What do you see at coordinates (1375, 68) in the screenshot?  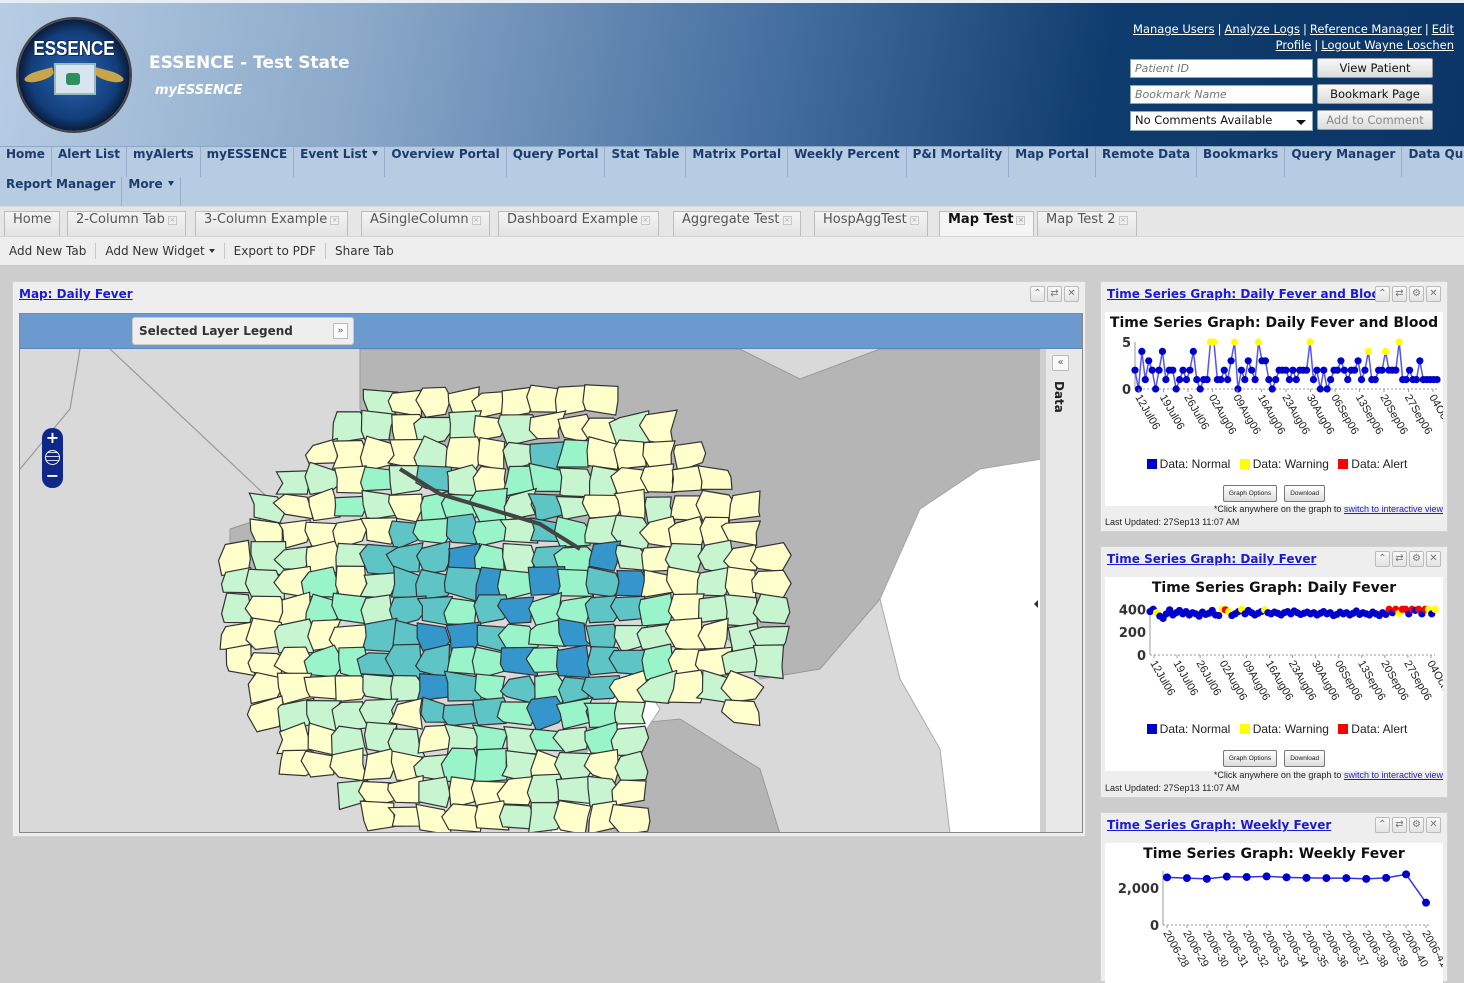 I see `view-patient-button: View Patient` at bounding box center [1375, 68].